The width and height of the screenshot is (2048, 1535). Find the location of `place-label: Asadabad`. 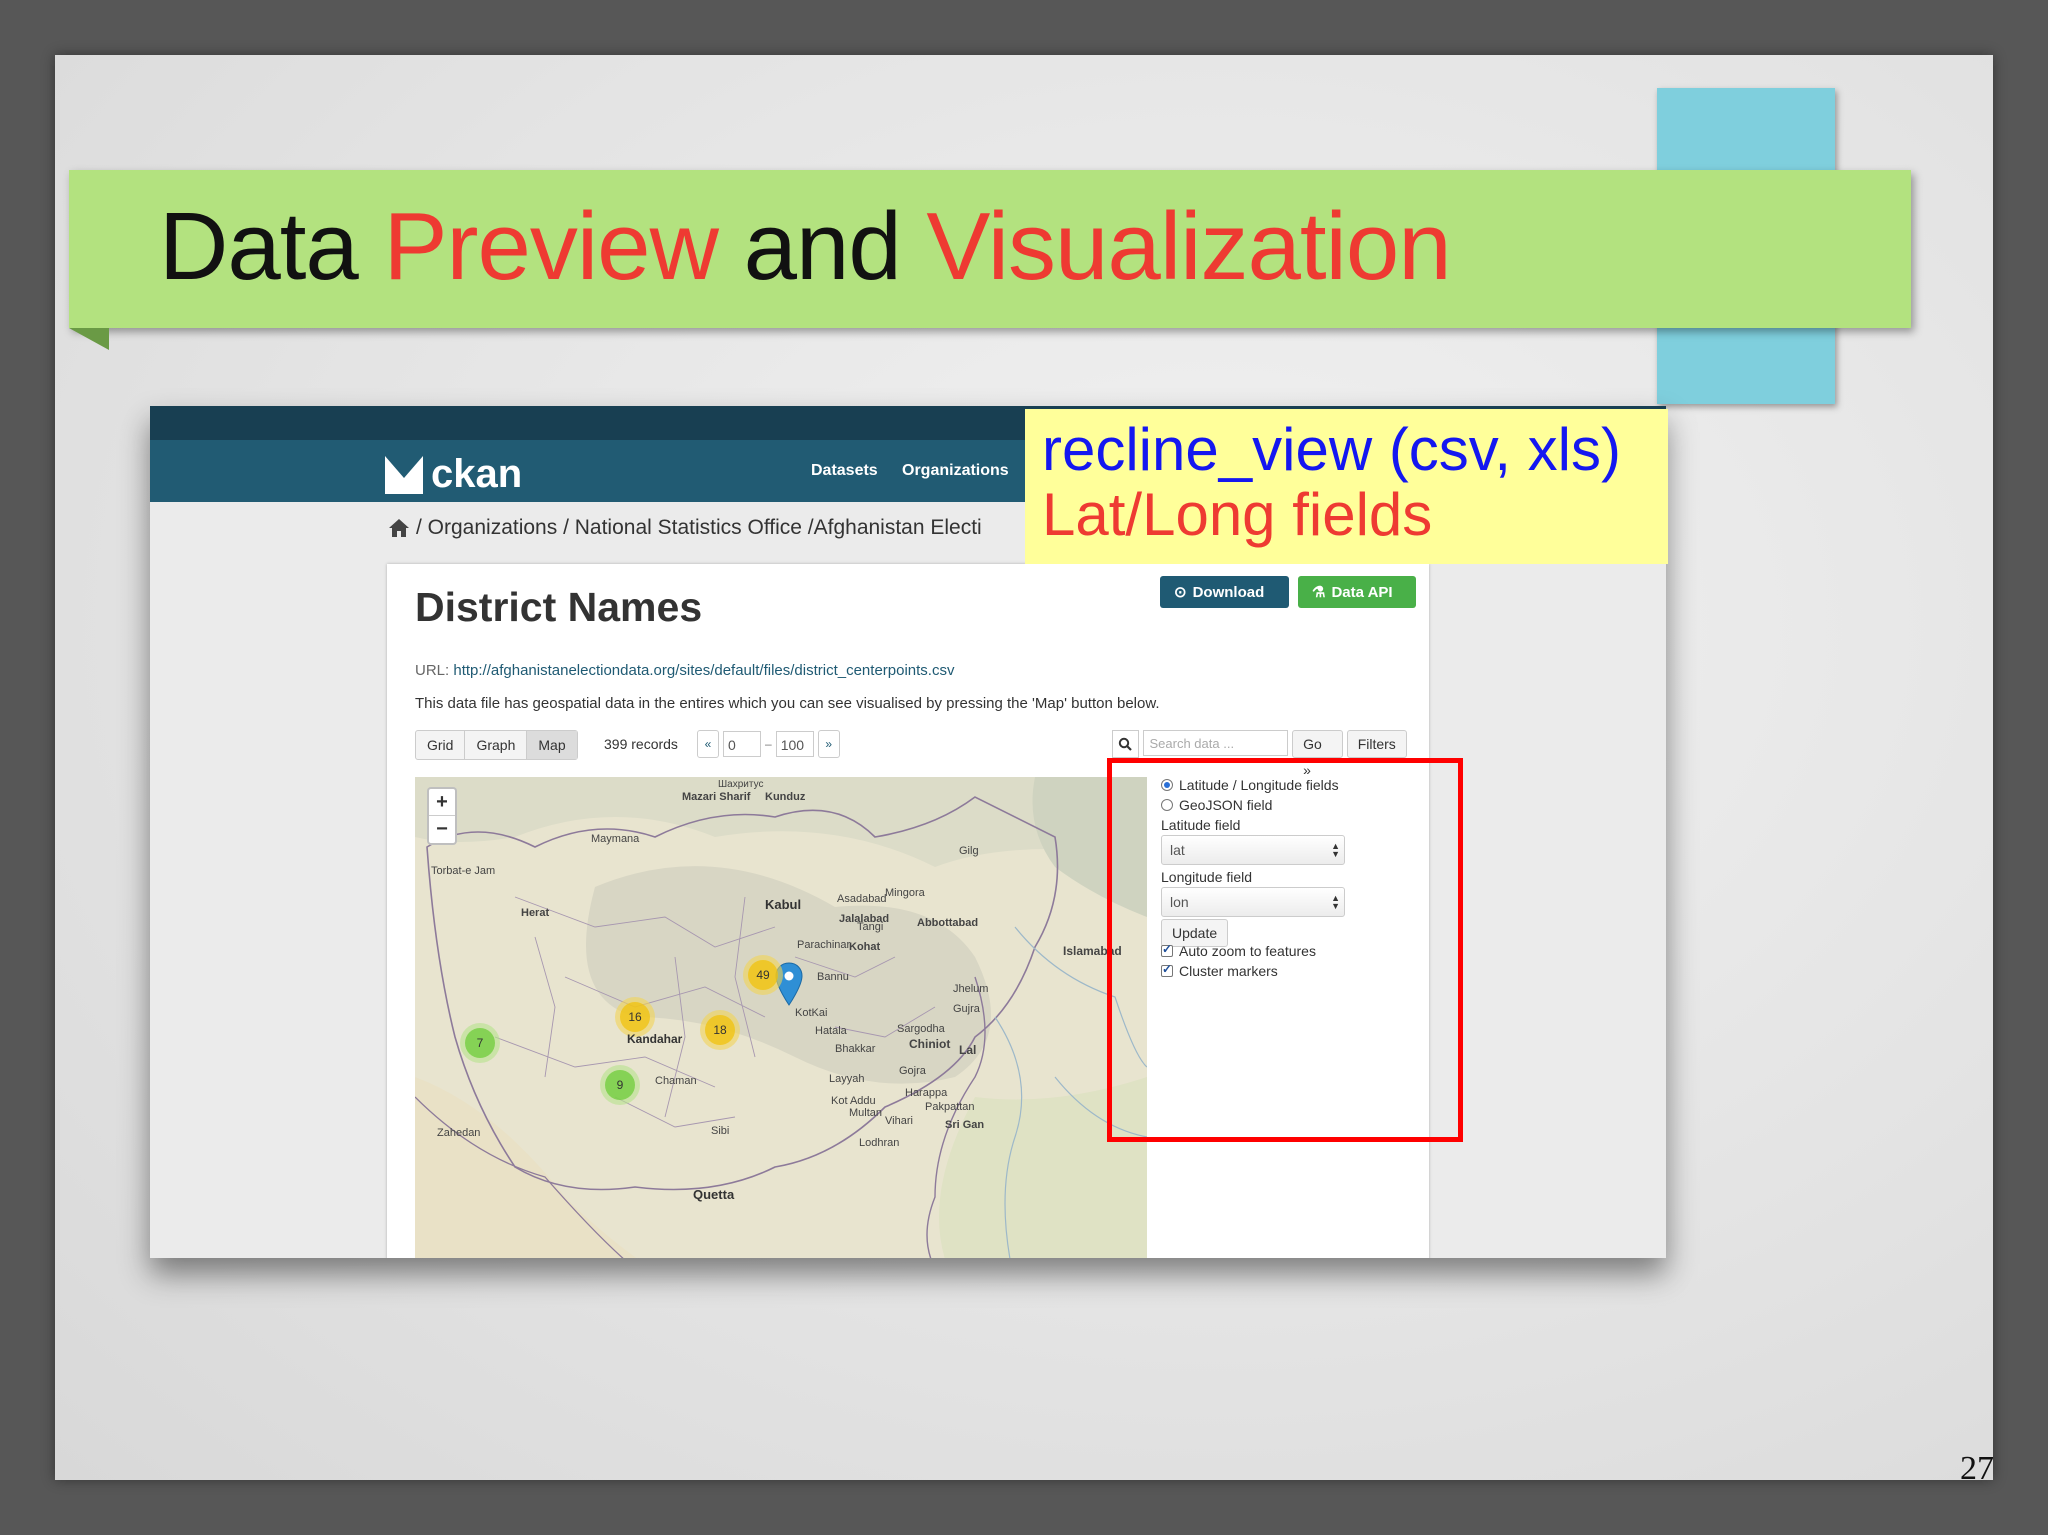

place-label: Asadabad is located at coordinates (862, 899).